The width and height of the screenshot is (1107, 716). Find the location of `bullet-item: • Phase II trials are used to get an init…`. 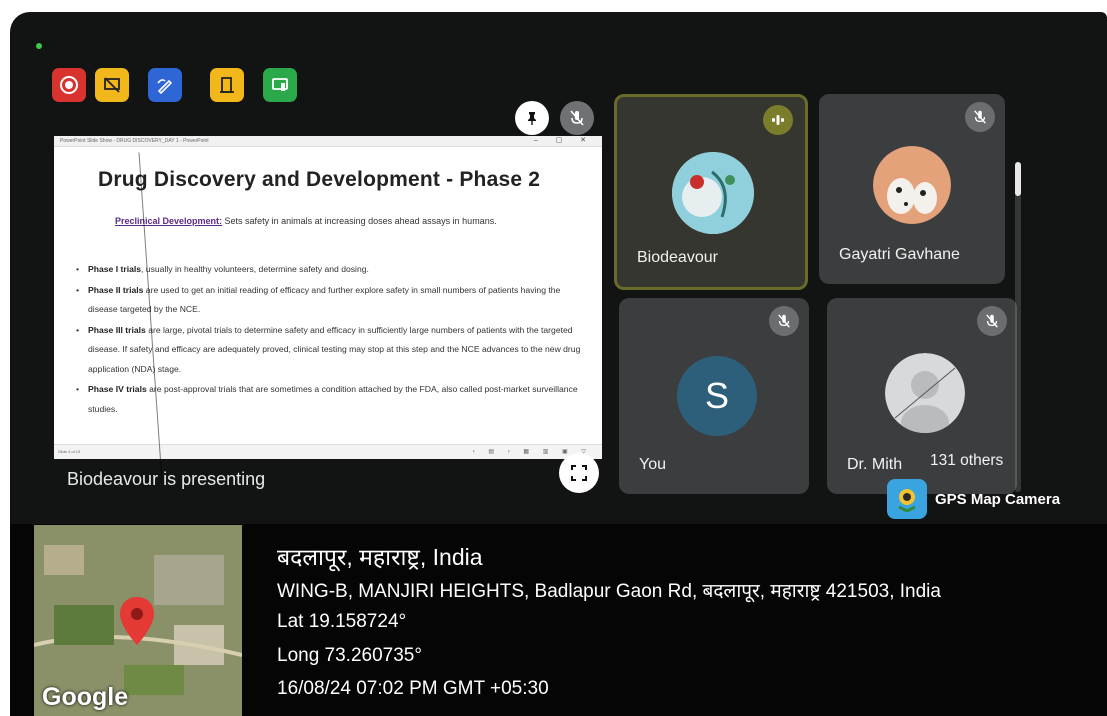

bullet-item: • Phase II trials are used to get an init… is located at coordinates (318, 299).